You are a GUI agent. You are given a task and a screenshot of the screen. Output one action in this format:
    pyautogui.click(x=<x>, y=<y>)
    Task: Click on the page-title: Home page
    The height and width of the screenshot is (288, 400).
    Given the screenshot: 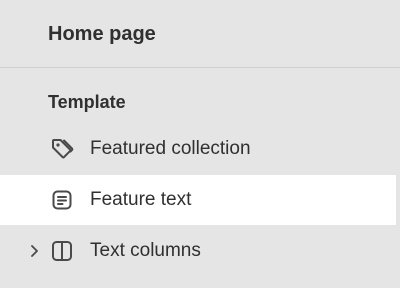 What is the action you would take?
    pyautogui.click(x=102, y=34)
    